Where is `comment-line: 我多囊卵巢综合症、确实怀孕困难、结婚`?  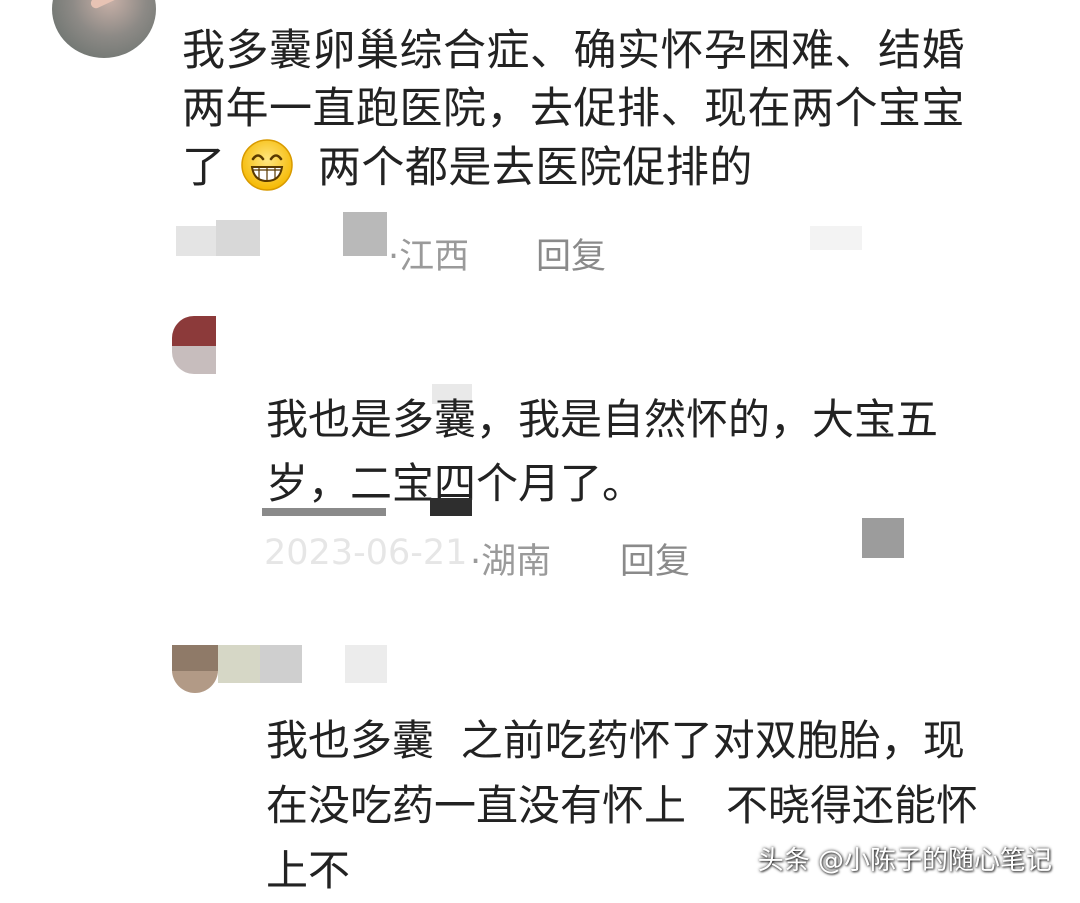
comment-line: 我多囊卵巢综合症、确实怀孕困难、结婚 is located at coordinates (573, 51).